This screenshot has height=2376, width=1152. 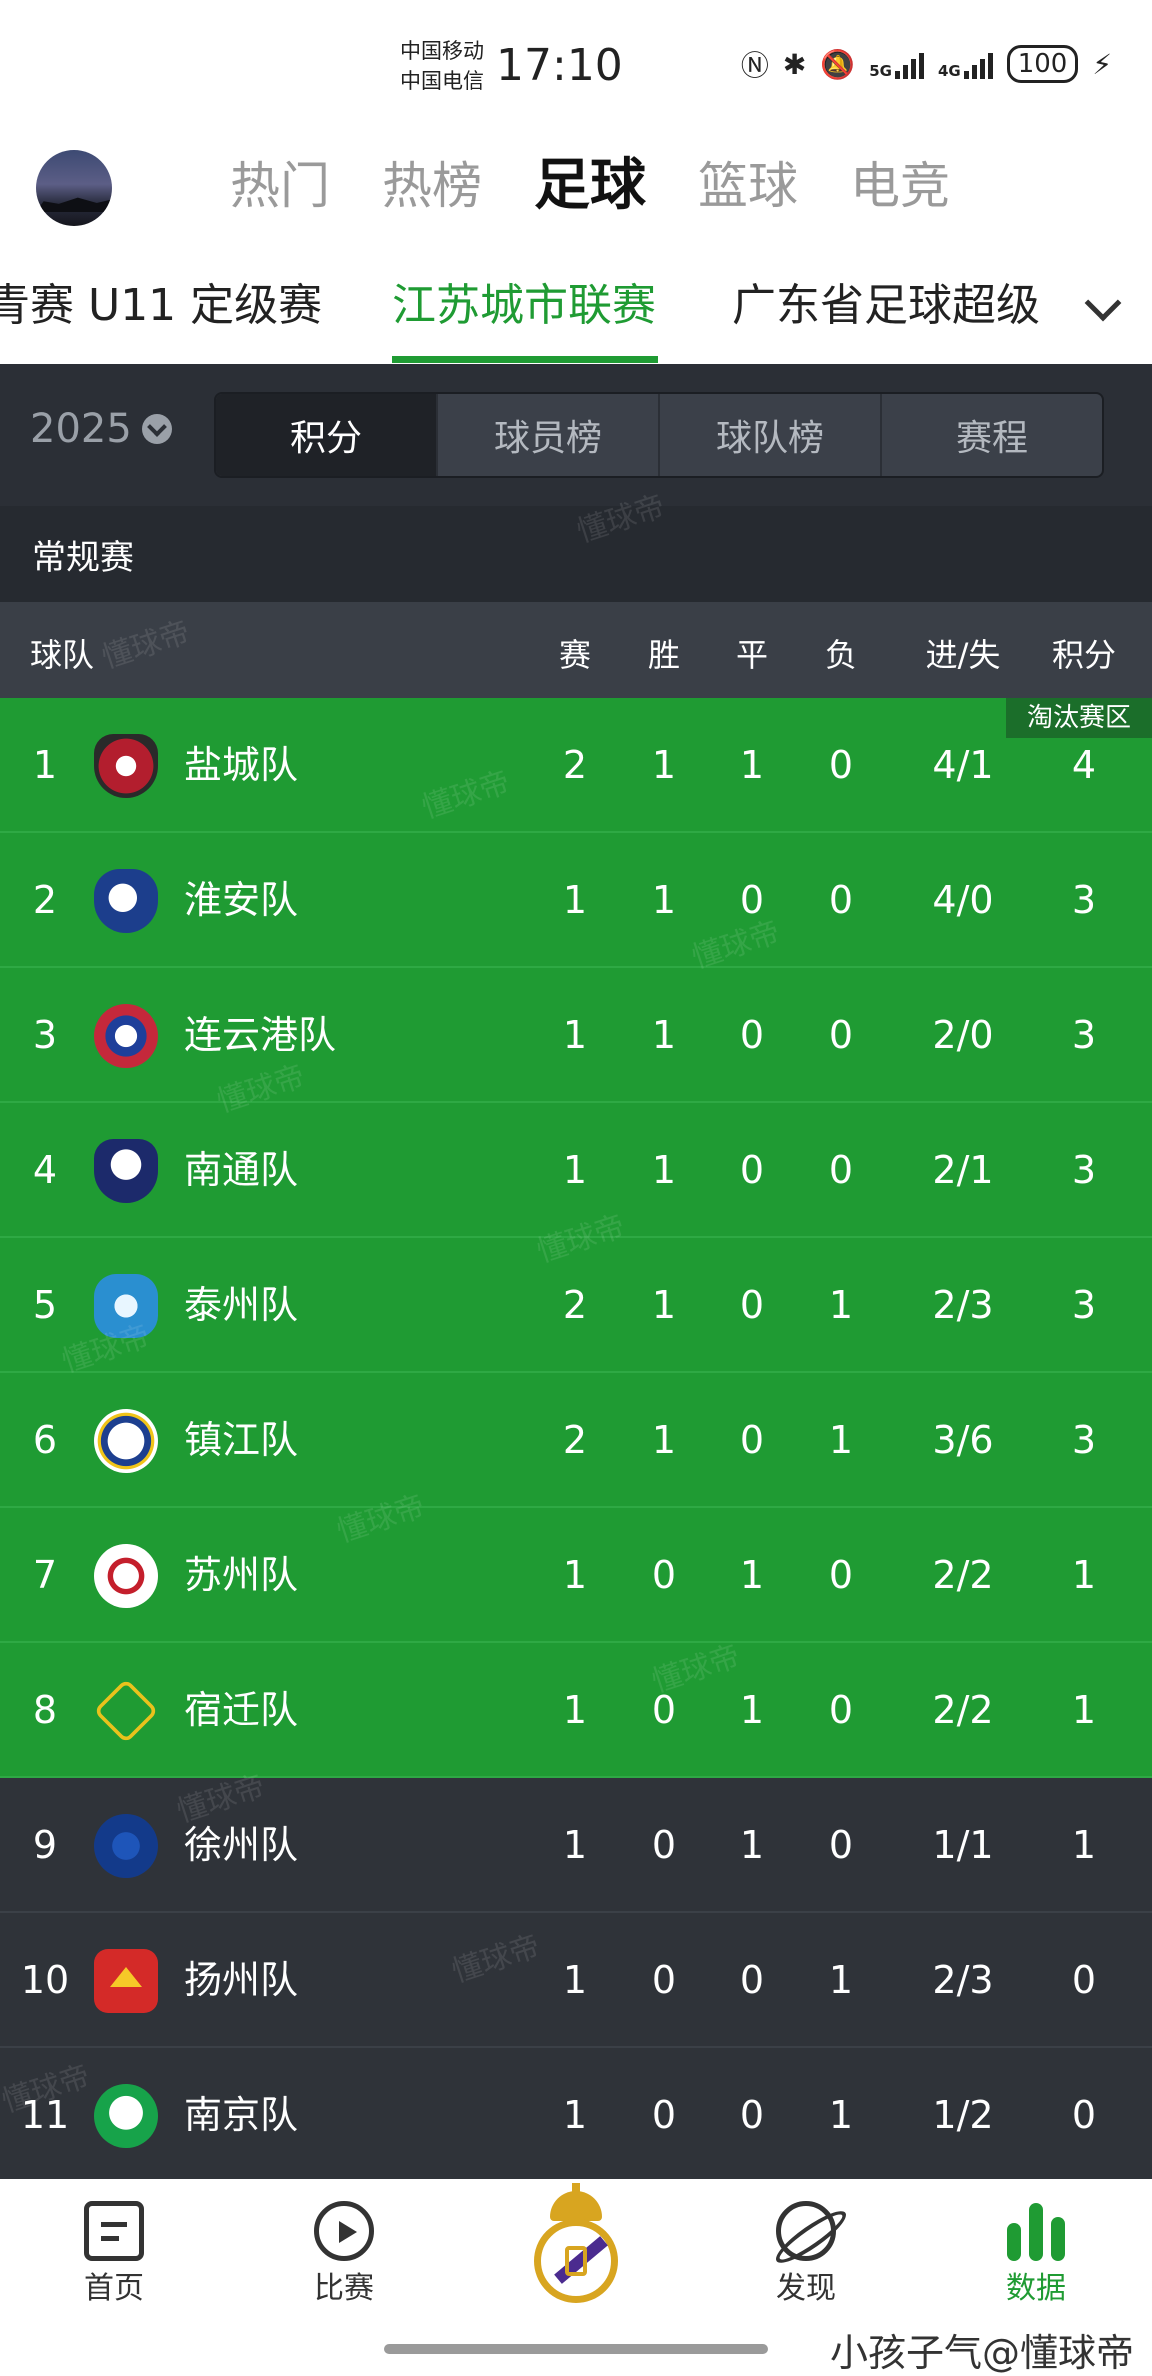 I want to click on bottom-nav-label: 数据, so click(x=1036, y=2288).